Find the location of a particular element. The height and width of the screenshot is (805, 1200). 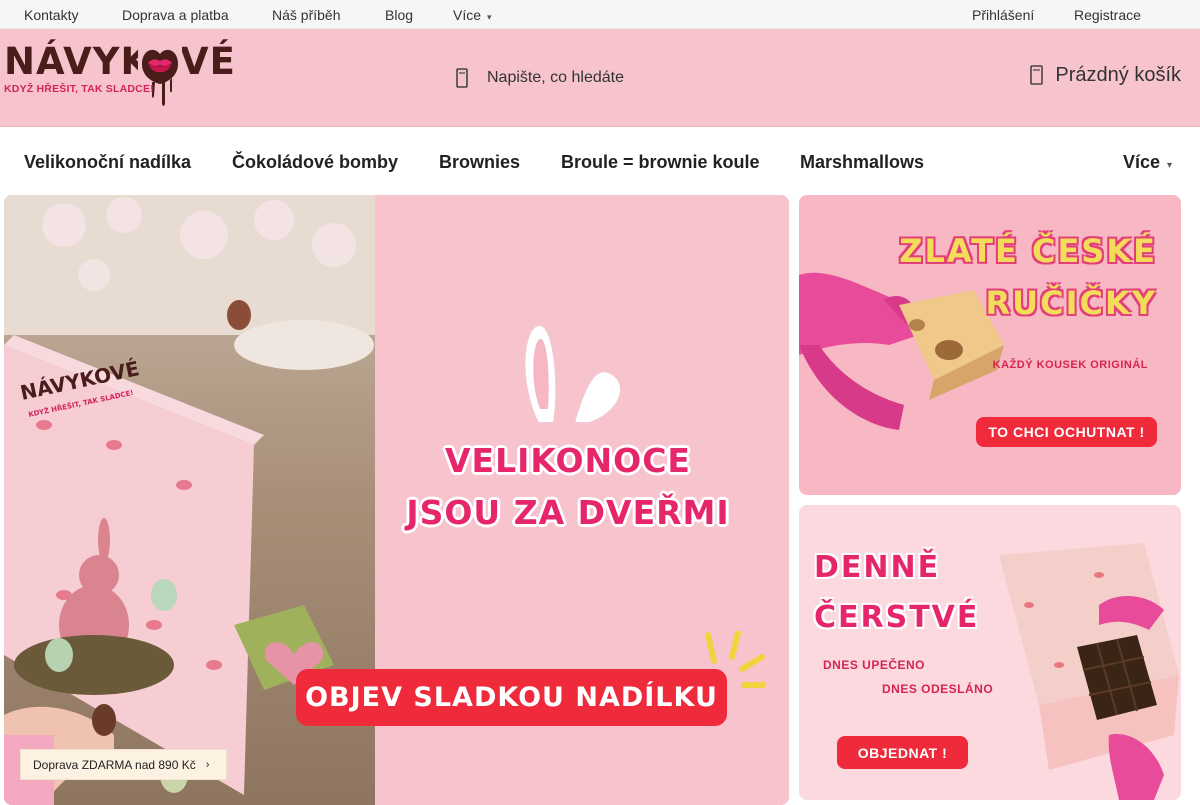

promo1-cta-button: TO CHCI OCHUTNAT ! is located at coordinates (1066, 432).